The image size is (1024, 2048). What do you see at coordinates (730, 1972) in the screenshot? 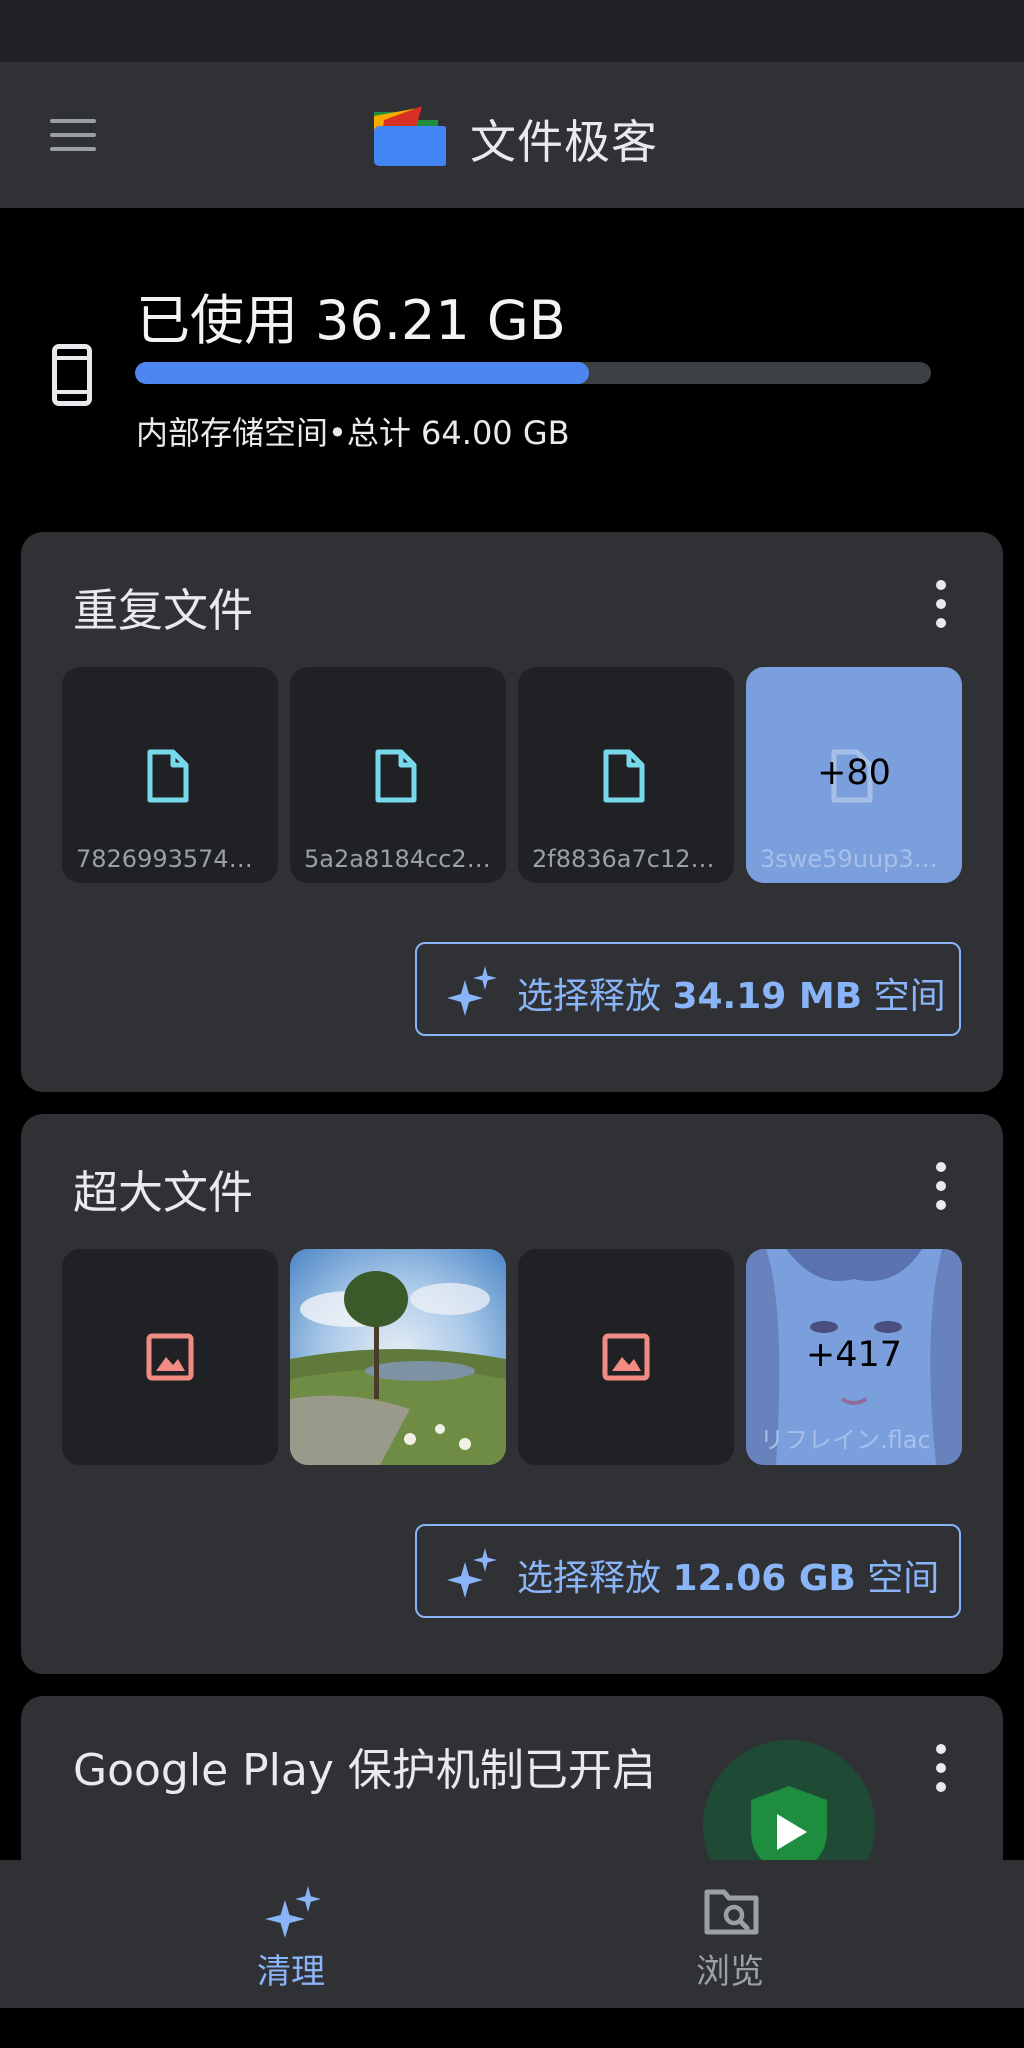
I see `tab-browse-label: 浏览` at bounding box center [730, 1972].